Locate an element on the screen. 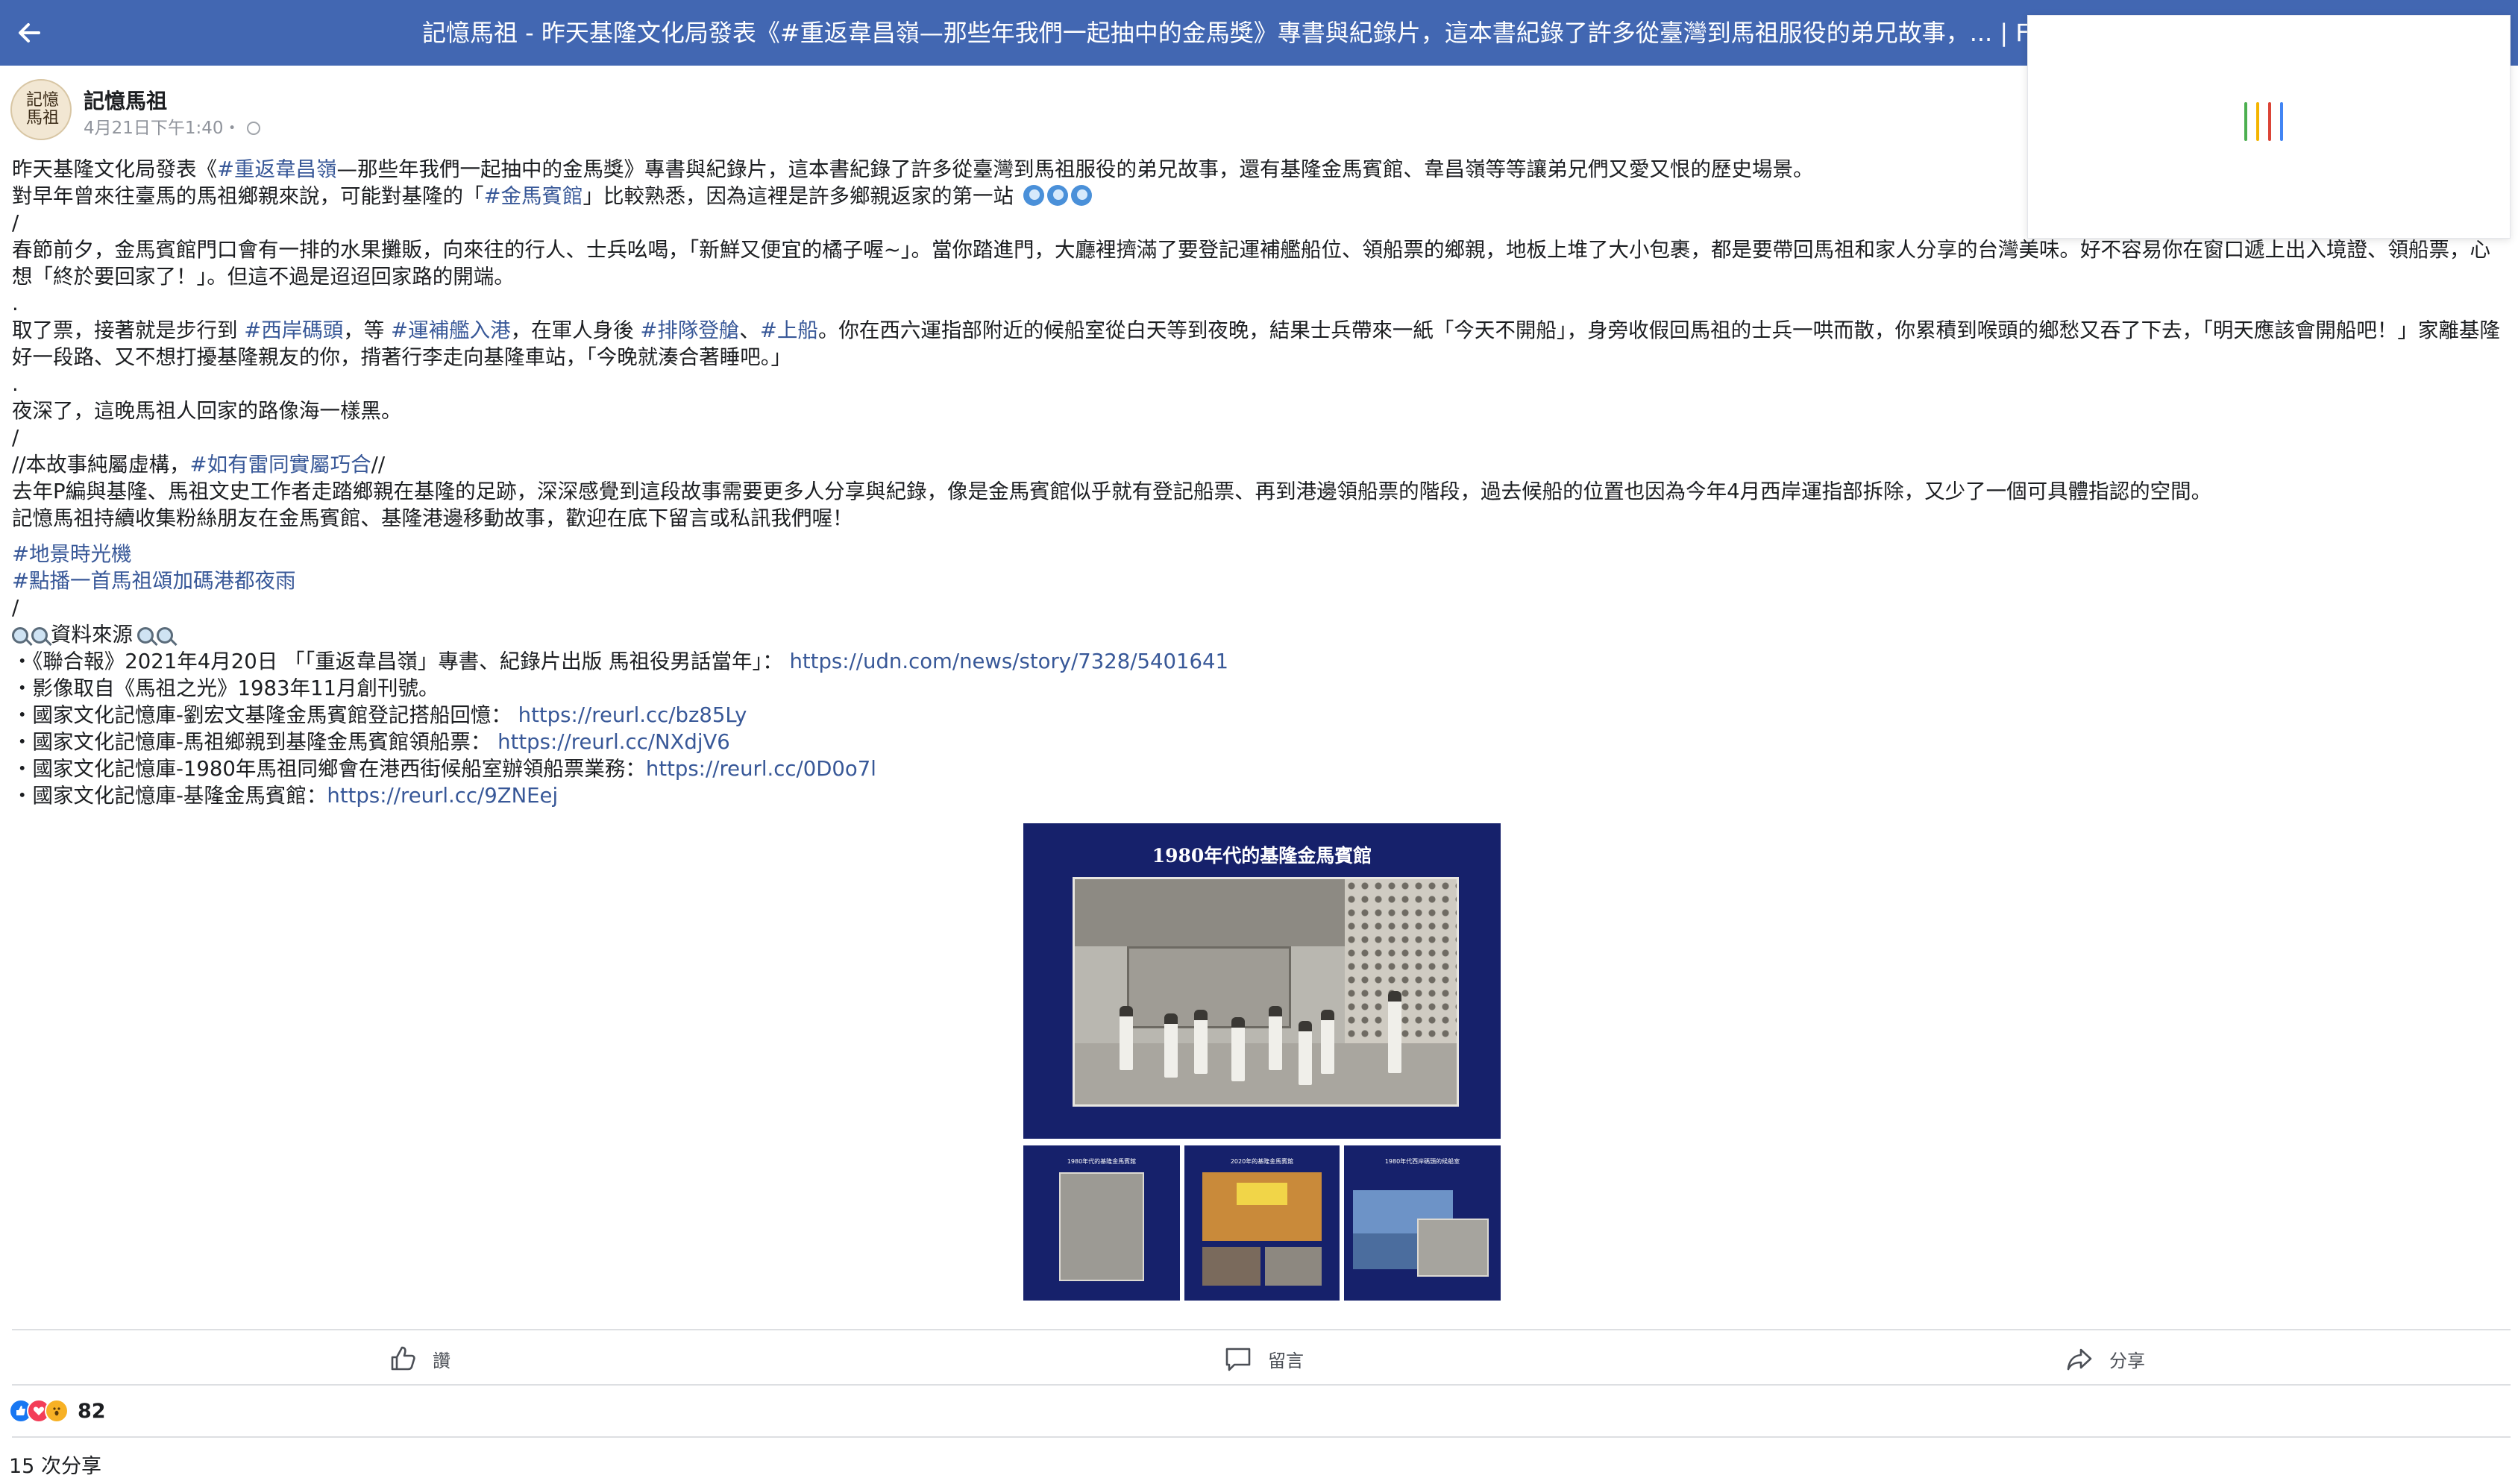 This screenshot has width=2518, height=1484. sources-title: 資料來源 is located at coordinates (1259, 634).